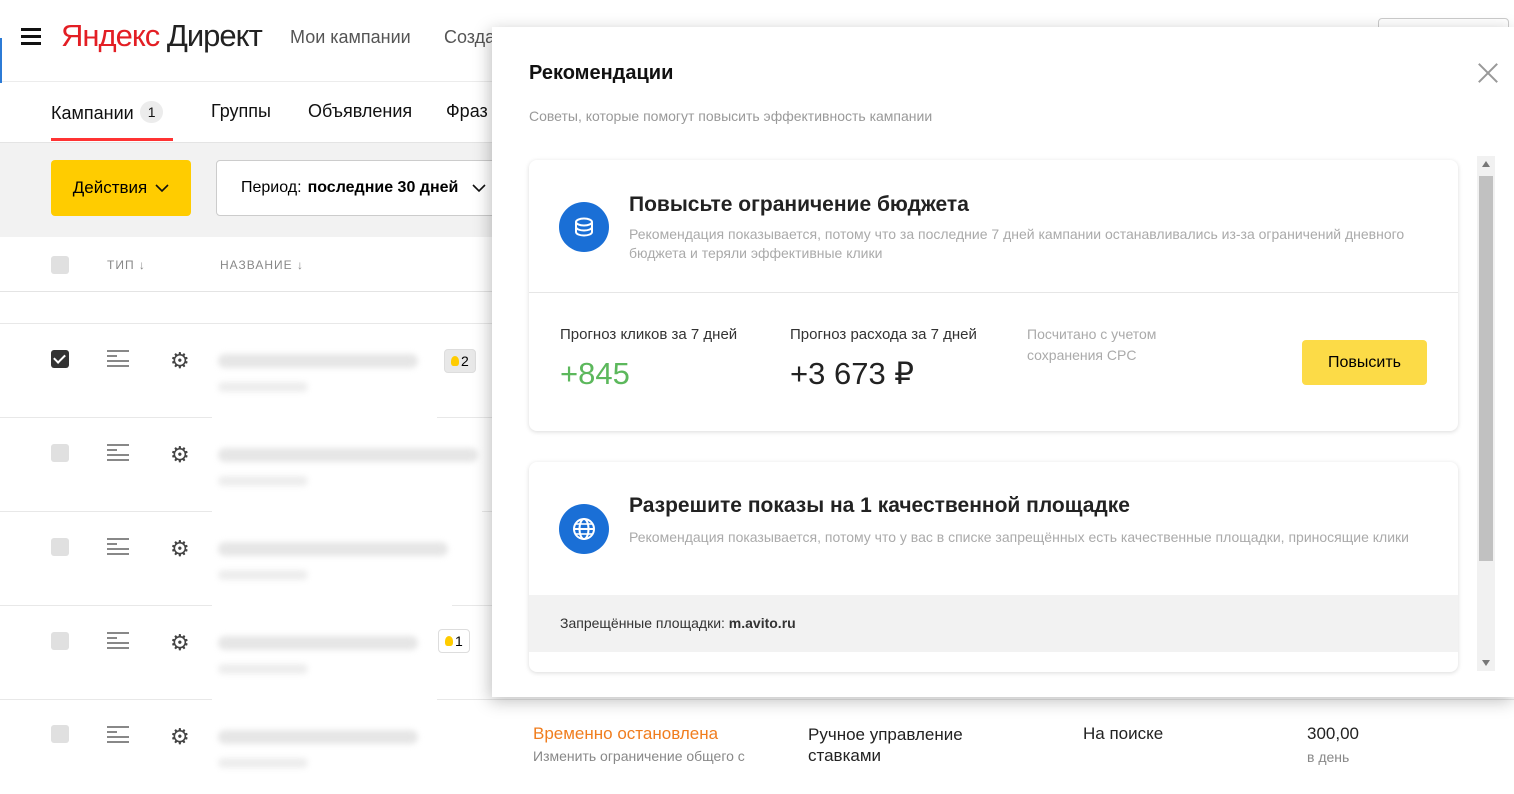 The height and width of the screenshot is (794, 1514). I want to click on tab-campaigns-label: Кампании, so click(92, 113).